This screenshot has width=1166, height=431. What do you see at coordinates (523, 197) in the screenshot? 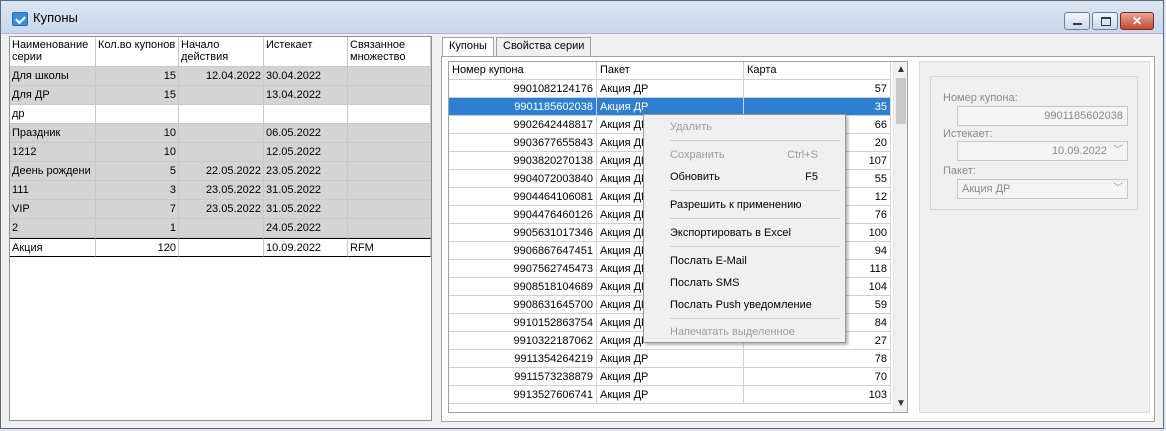
I see `coupon-cell: 9904464106081` at bounding box center [523, 197].